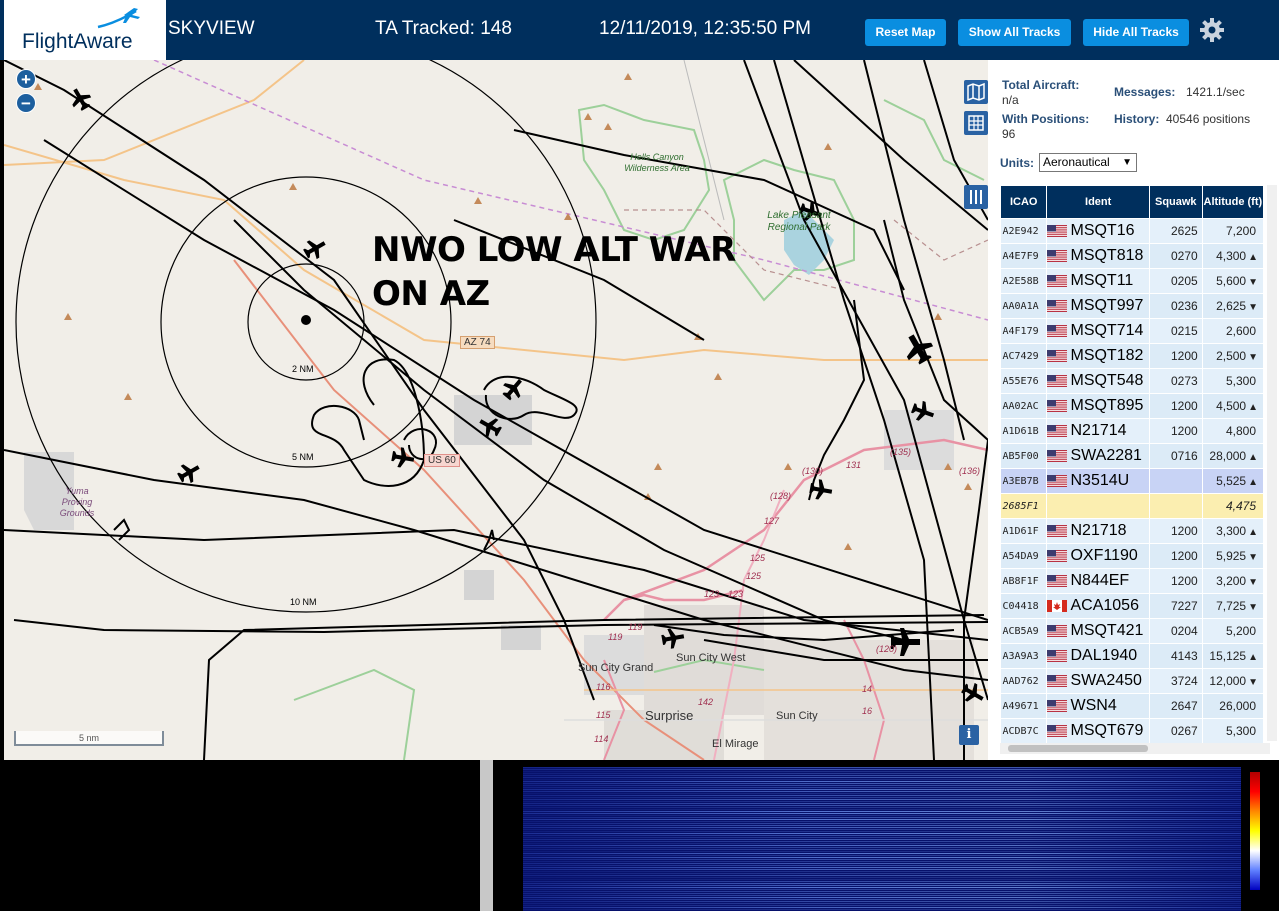  What do you see at coordinates (1132, 581) in the screenshot?
I see `table-row: AB8F1F N844EF 1200 3,200 ▼` at bounding box center [1132, 581].